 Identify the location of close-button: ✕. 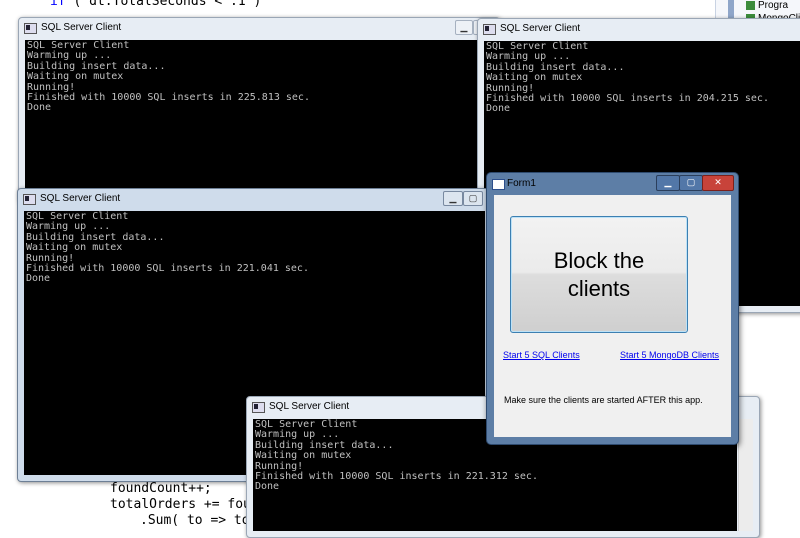
(718, 183).